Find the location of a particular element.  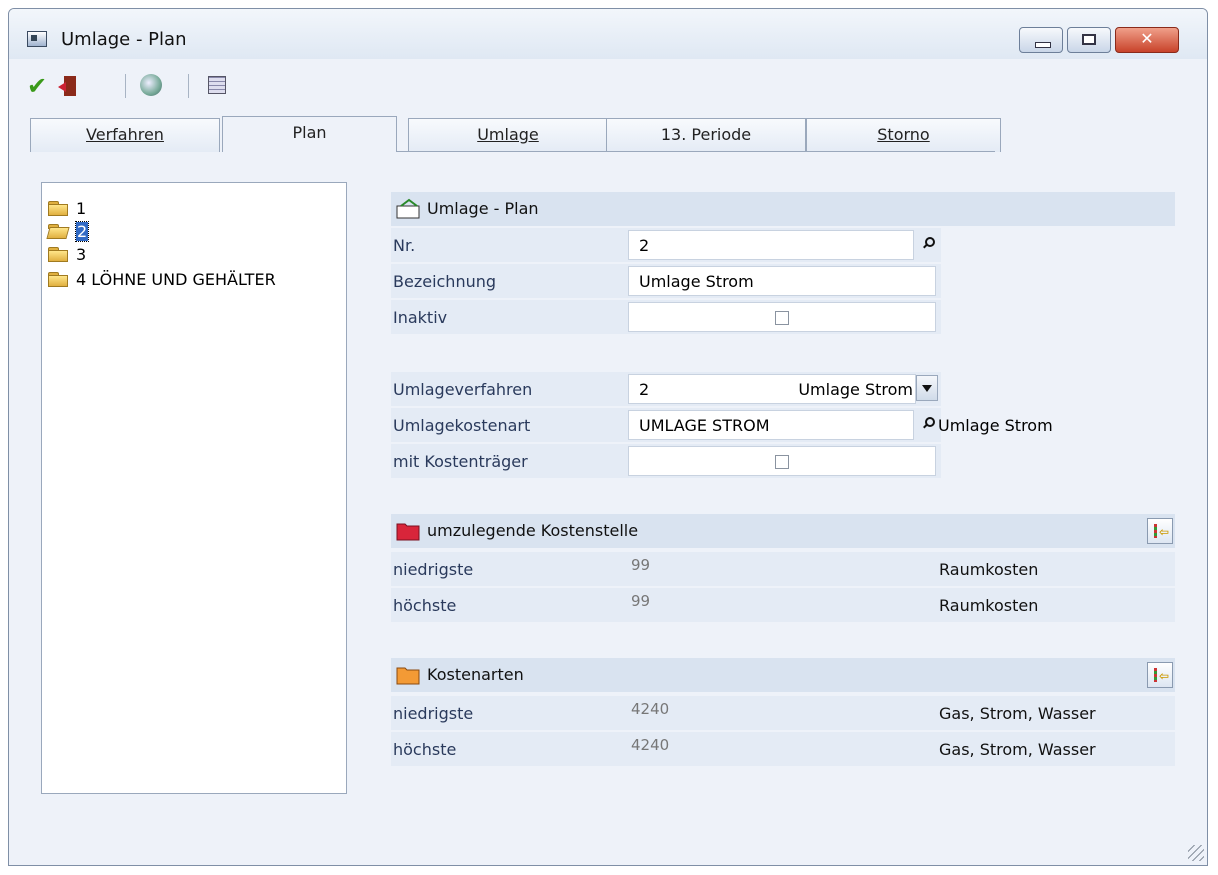

nr-label: Nr. is located at coordinates (404, 245).